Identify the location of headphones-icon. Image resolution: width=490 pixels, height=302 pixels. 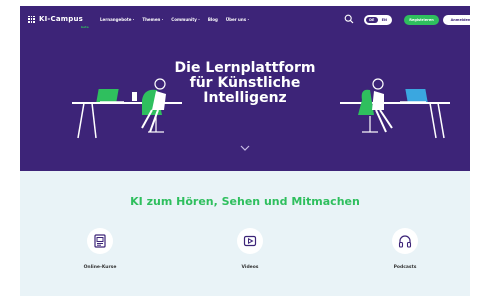
(405, 241).